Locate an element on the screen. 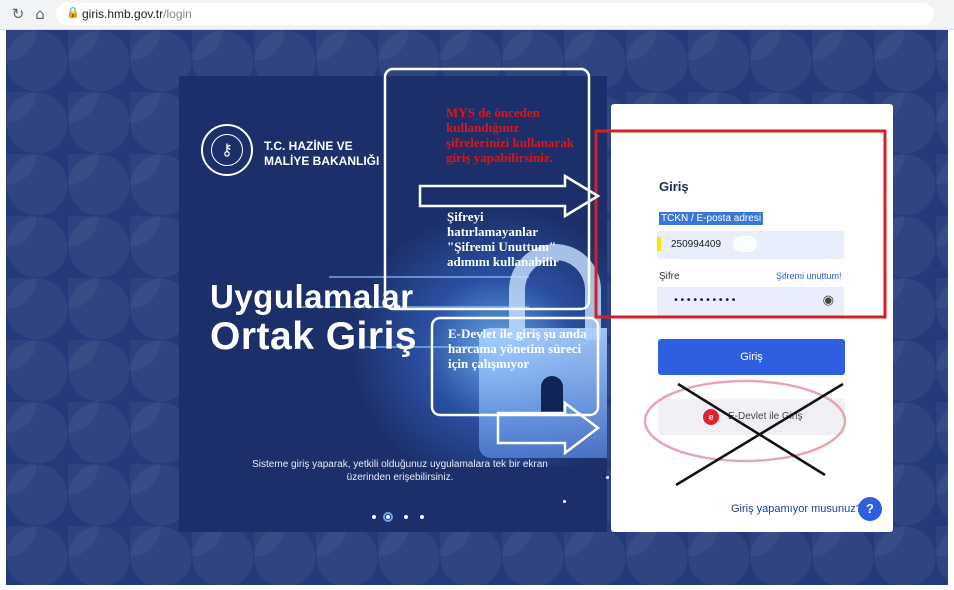  login-title: Giriş is located at coordinates (674, 186).